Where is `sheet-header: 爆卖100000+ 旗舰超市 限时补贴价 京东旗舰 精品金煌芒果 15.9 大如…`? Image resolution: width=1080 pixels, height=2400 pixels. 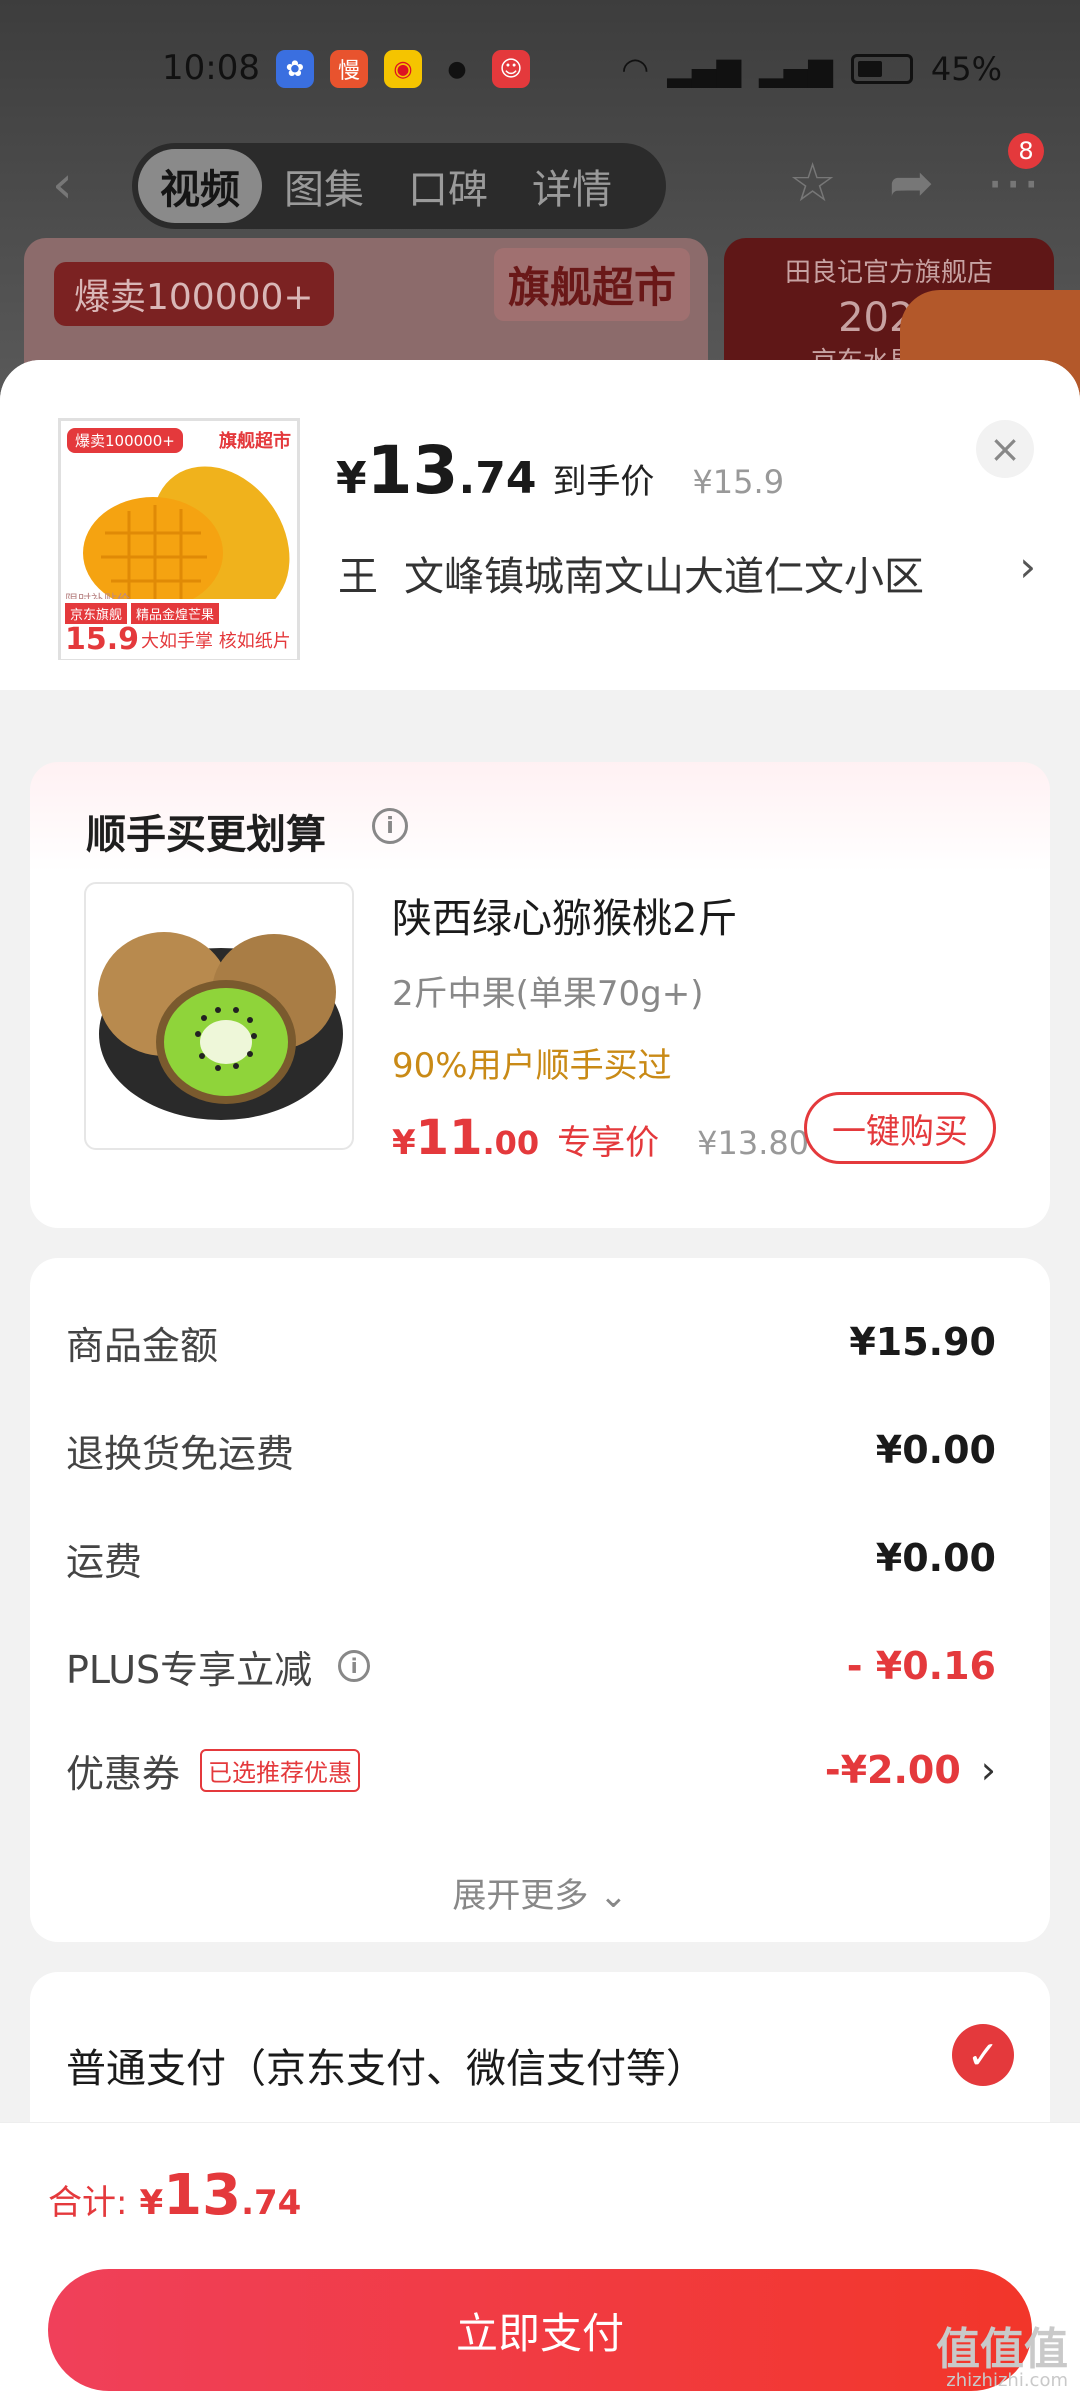
sheet-header: 爆卖100000+ 旗舰超市 限时补贴价 京东旗舰 精品金煌芒果 15.9 大如… is located at coordinates (540, 525).